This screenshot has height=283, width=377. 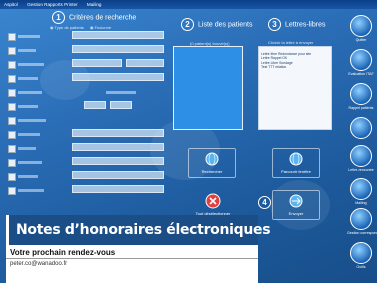 I want to click on send-button-label: Envoyer, so click(x=296, y=213).